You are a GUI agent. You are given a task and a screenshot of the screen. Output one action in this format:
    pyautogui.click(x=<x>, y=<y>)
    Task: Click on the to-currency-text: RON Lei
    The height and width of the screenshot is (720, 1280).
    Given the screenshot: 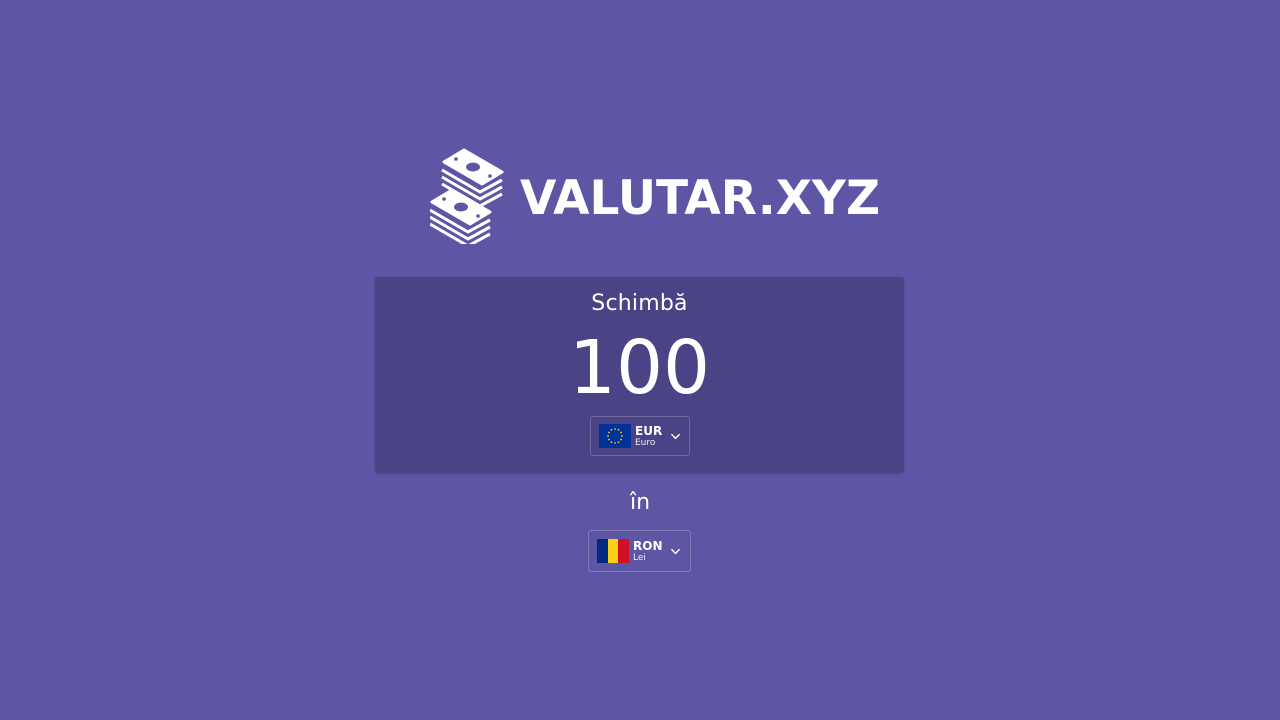 What is the action you would take?
    pyautogui.click(x=647, y=551)
    